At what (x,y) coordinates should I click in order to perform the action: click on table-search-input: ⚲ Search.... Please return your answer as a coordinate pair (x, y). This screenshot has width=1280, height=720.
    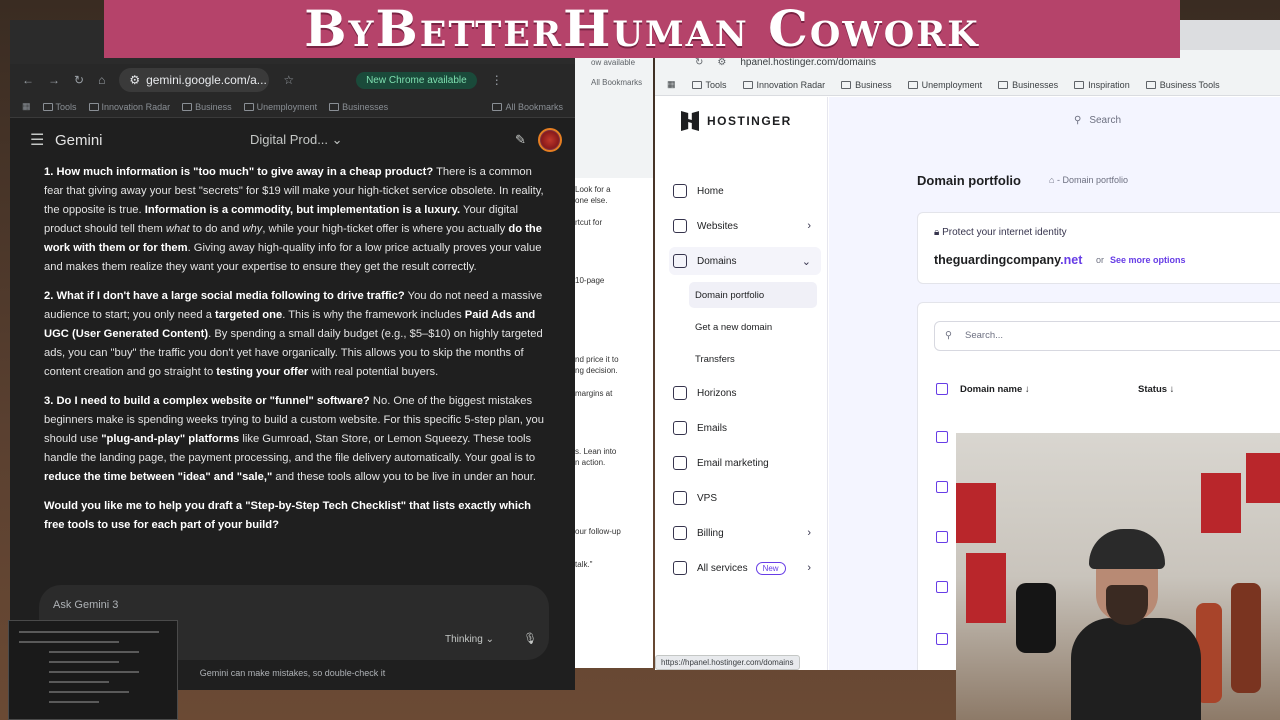
    Looking at the image, I should click on (1107, 336).